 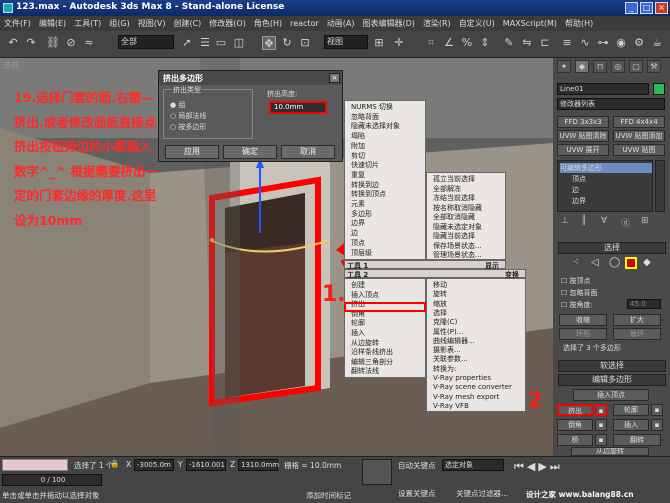 What do you see at coordinates (52, 480) in the screenshot?
I see `time-slider: 0 / 100` at bounding box center [52, 480].